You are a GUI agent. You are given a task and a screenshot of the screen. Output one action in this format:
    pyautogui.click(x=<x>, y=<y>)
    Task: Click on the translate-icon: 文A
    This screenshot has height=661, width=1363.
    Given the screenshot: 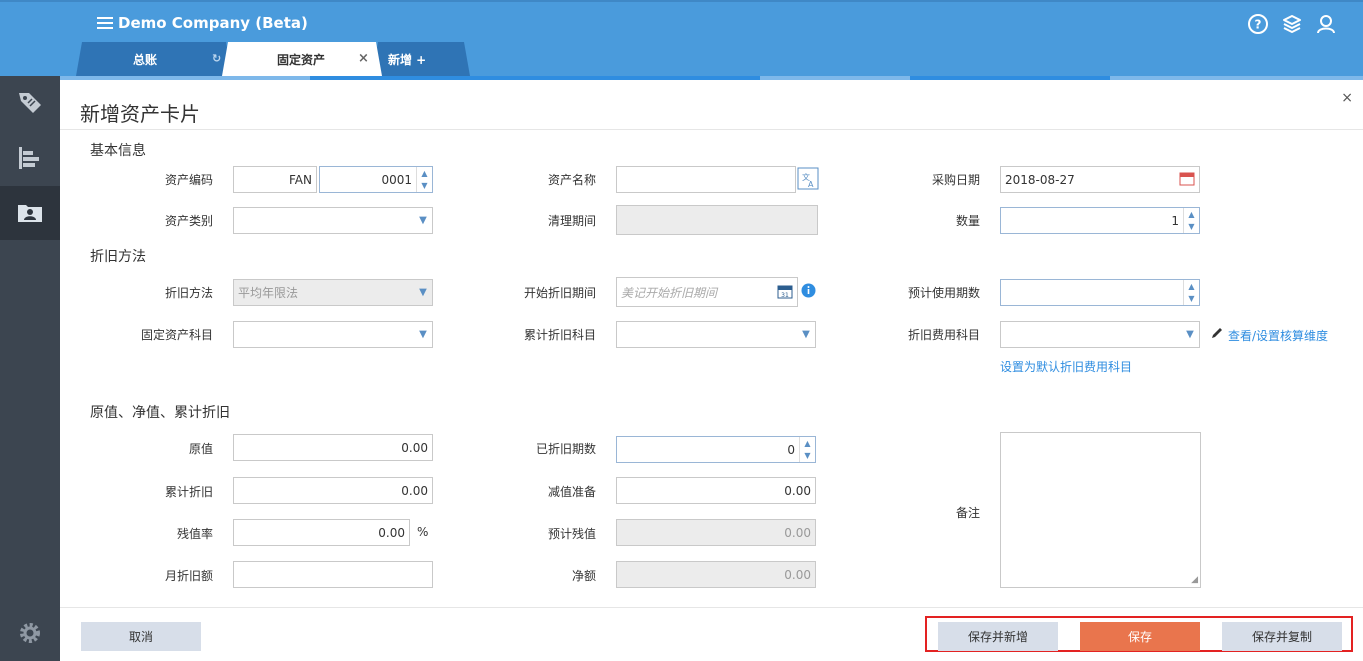 What is the action you would take?
    pyautogui.click(x=808, y=178)
    